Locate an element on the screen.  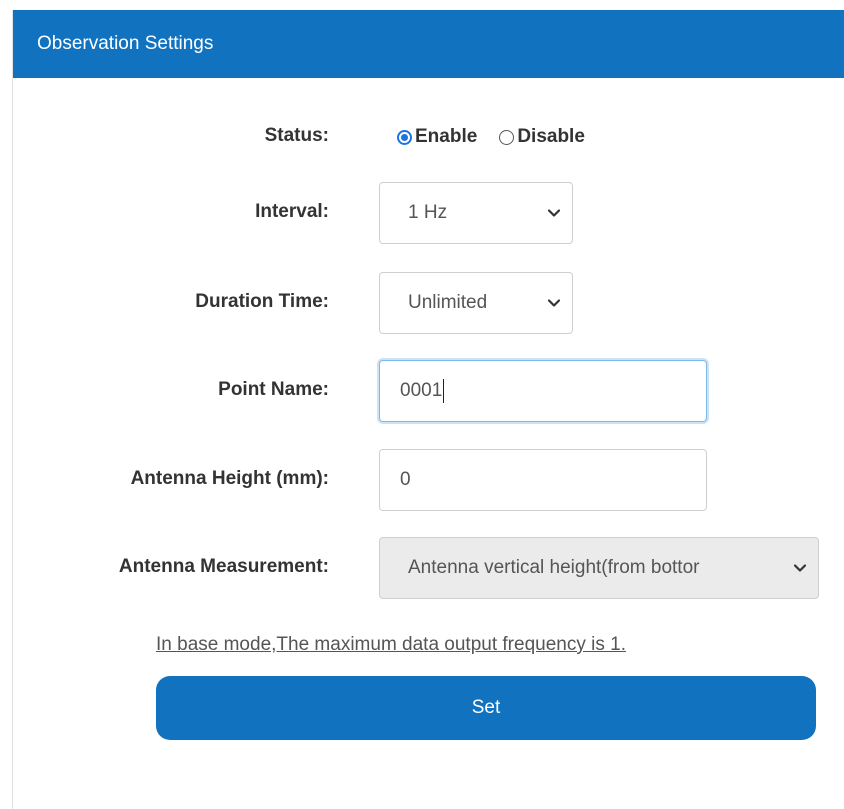
antenna-height-input: 0 is located at coordinates (543, 480).